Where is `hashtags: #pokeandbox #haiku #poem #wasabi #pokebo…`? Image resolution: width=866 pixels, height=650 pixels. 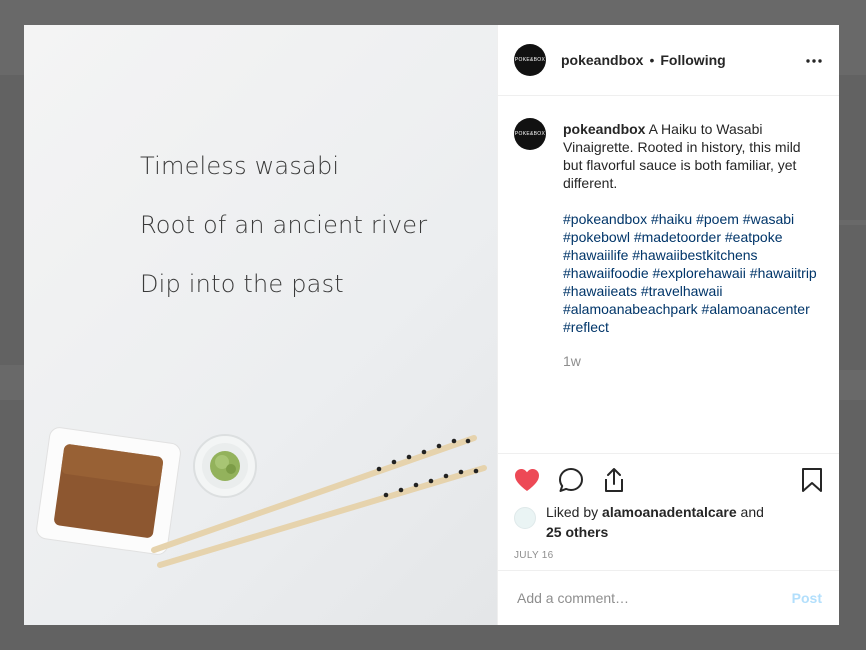 hashtags: #pokeandbox #haiku #poem #wasabi #pokebo… is located at coordinates (693, 273).